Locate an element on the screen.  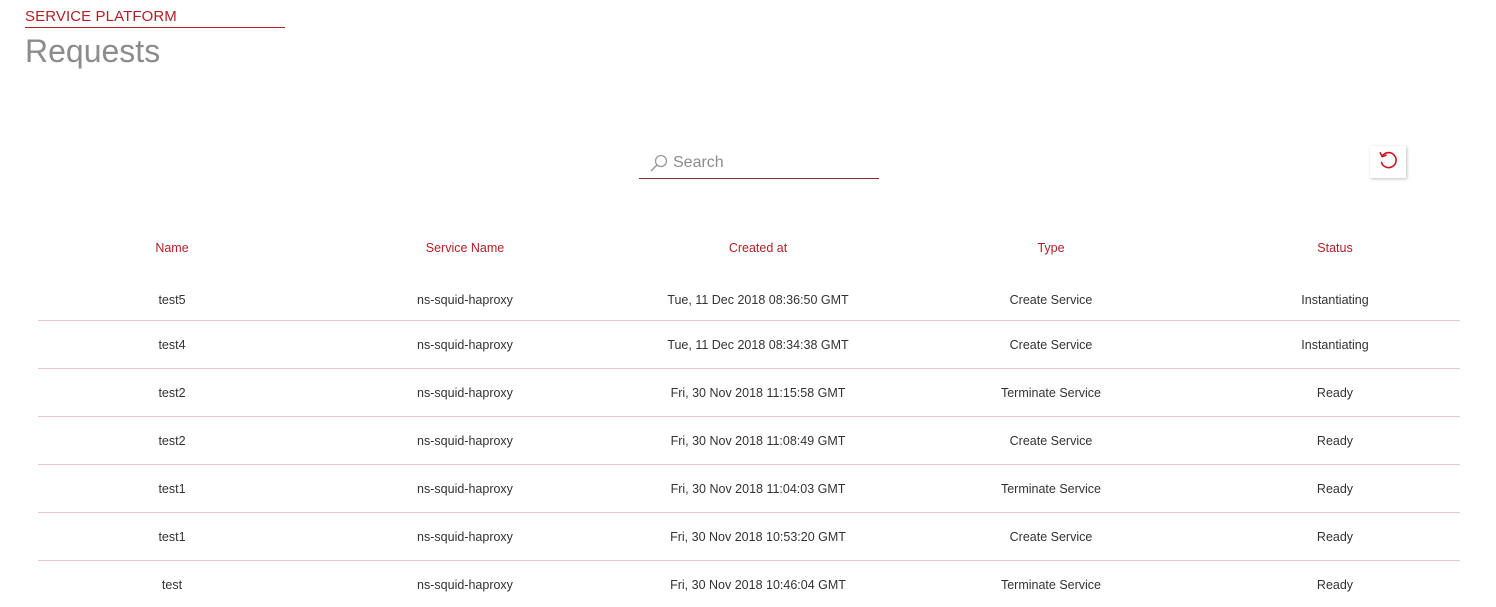
search-box is located at coordinates (759, 163).